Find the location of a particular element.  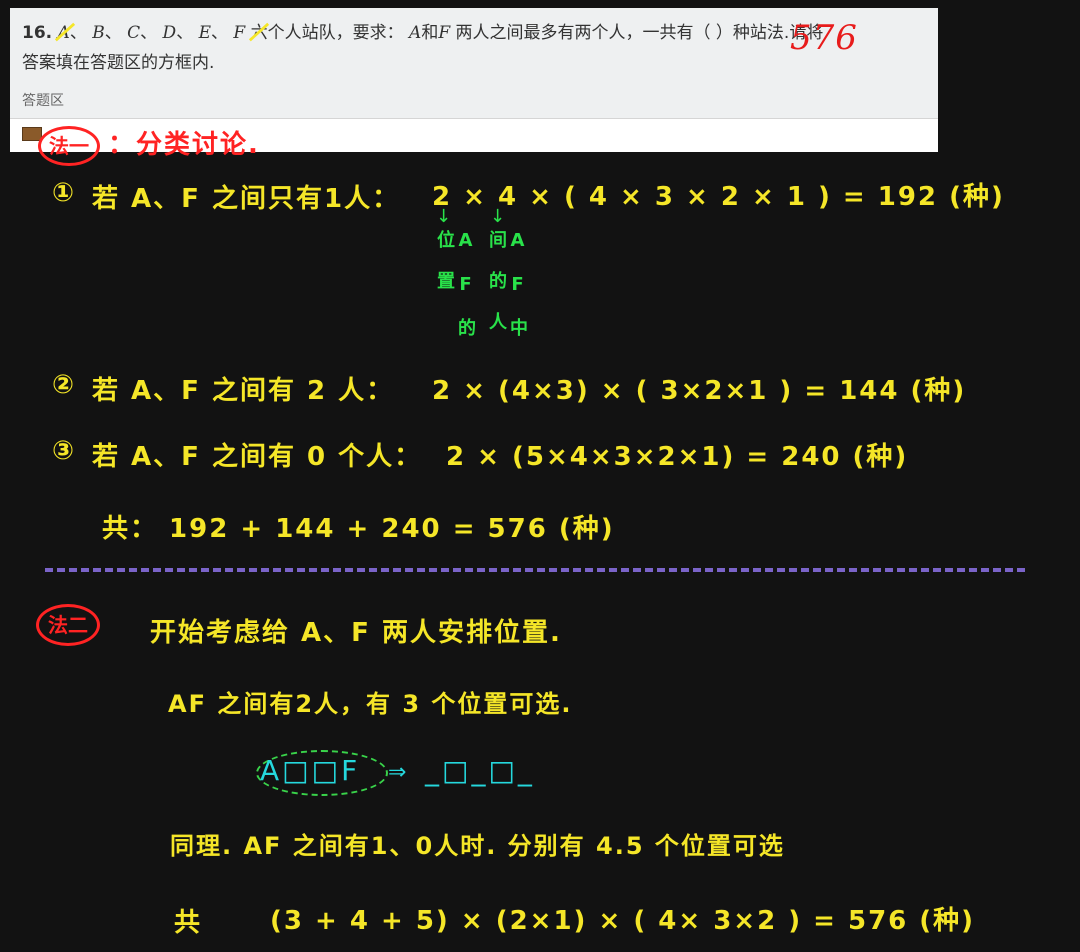

case1-formula: 2 × 4 × ( 4 × 3 × 2 × 1 ) = 192 (种) is located at coordinates (718, 197).